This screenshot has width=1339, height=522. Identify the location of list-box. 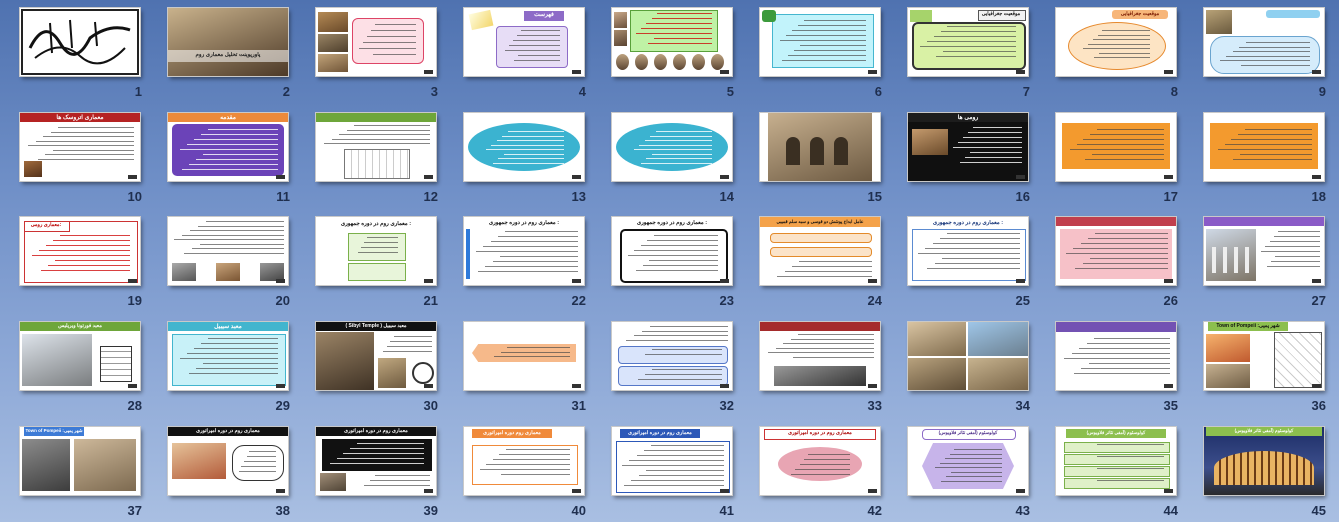
(532, 47).